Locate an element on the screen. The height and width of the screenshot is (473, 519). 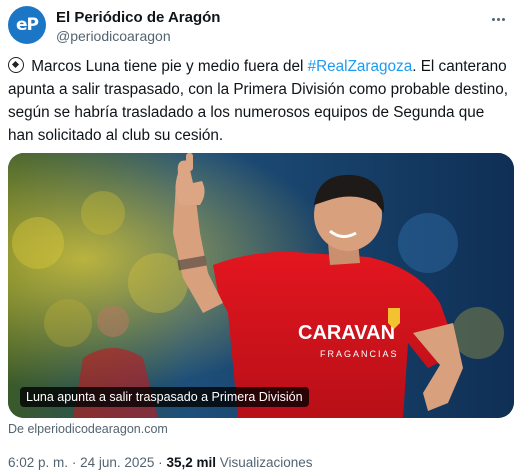
hashtag-link: #RealZaragoza is located at coordinates (360, 66).